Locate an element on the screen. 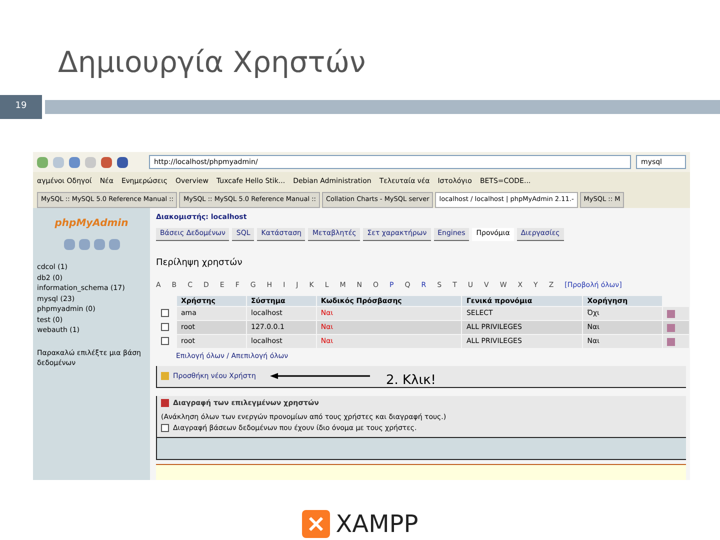 Image resolution: width=720 pixels, height=540 pixels. page-number: 19 is located at coordinates (21, 107).